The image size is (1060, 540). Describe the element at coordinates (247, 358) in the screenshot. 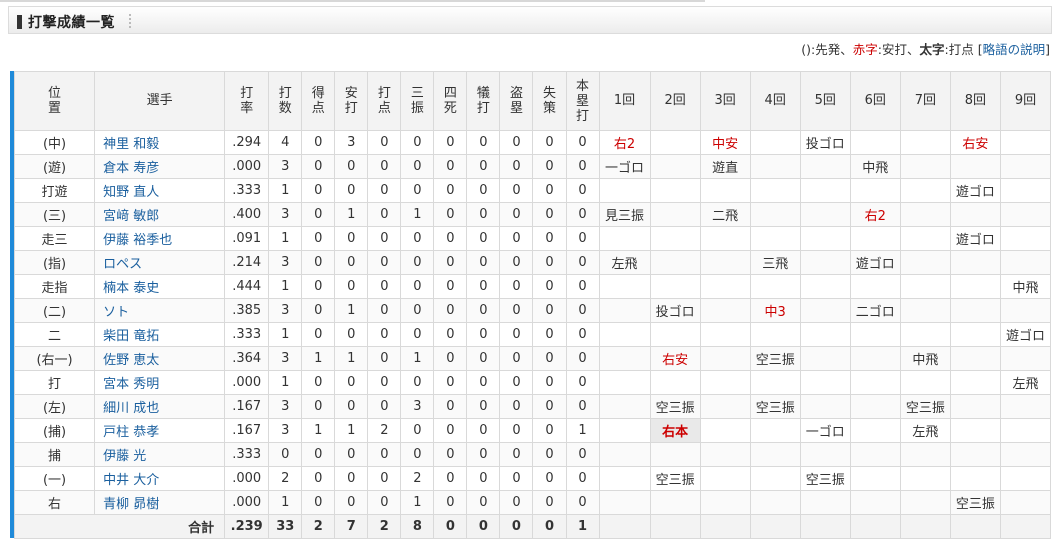

I see `cell-avg: .364` at that location.